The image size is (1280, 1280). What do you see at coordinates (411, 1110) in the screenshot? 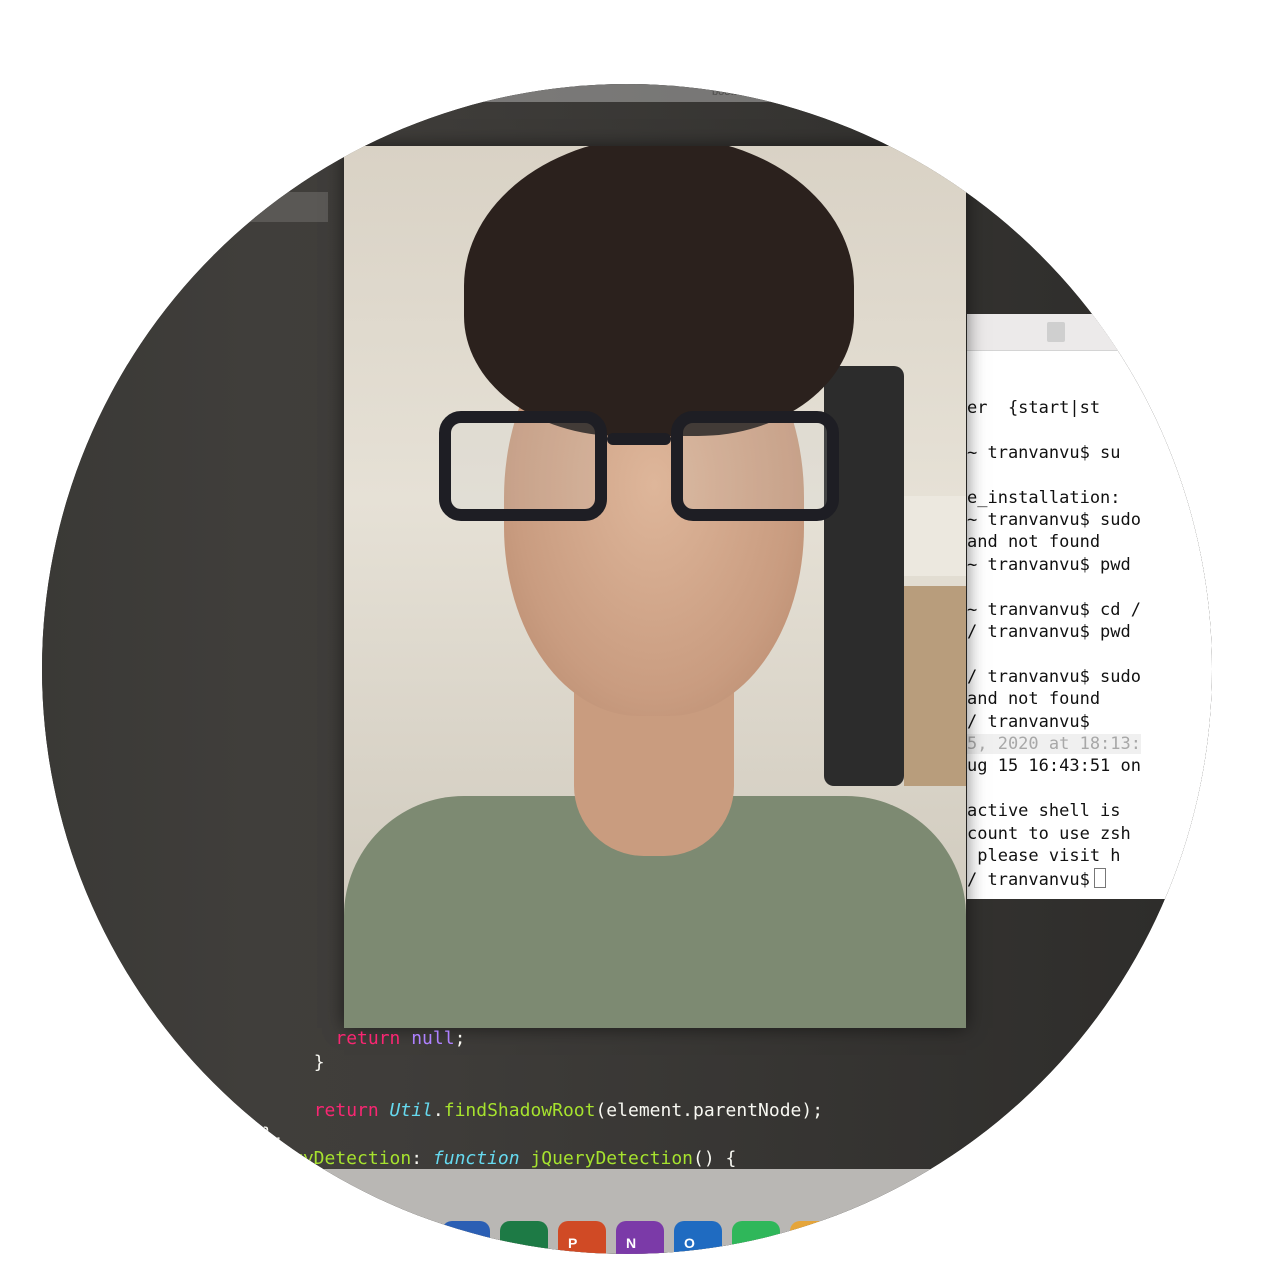
I see `code-token: Util` at bounding box center [411, 1110].